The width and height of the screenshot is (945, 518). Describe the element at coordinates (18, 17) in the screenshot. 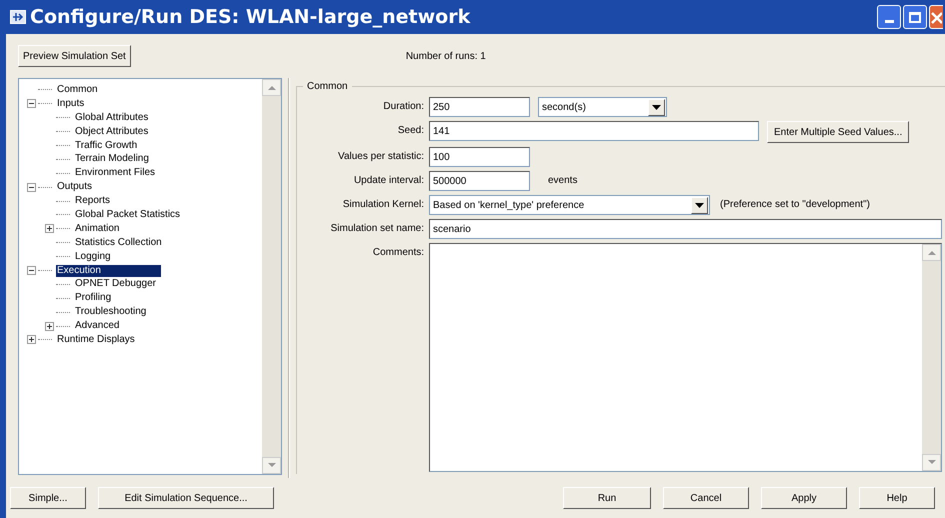

I see `window-icon` at that location.